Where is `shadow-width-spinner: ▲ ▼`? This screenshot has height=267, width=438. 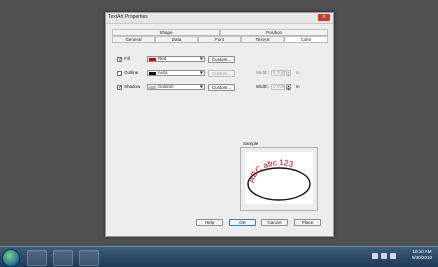
shadow-width-spinner: ▲ ▼ is located at coordinates (288, 87).